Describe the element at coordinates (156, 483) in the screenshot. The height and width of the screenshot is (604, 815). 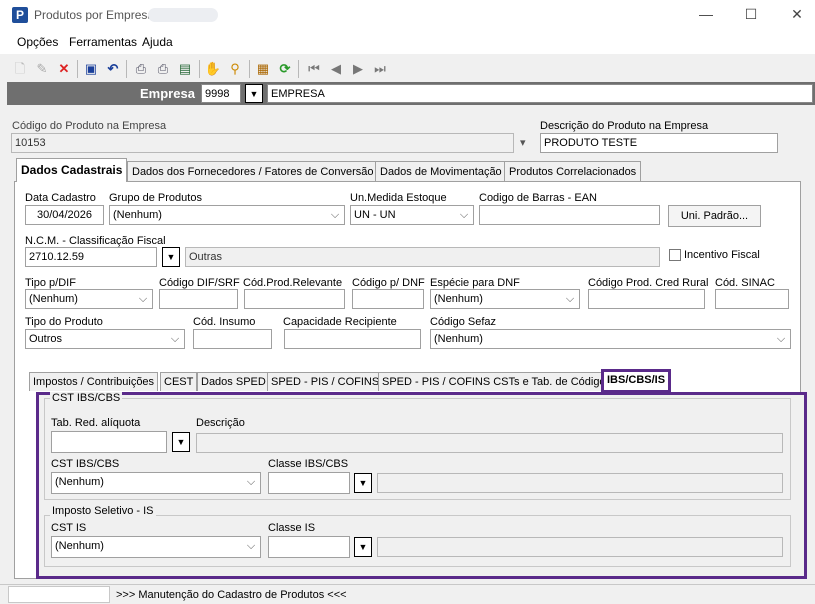
I see `cst-ibs-cbs-combo: (Nenhum) ⌵` at that location.